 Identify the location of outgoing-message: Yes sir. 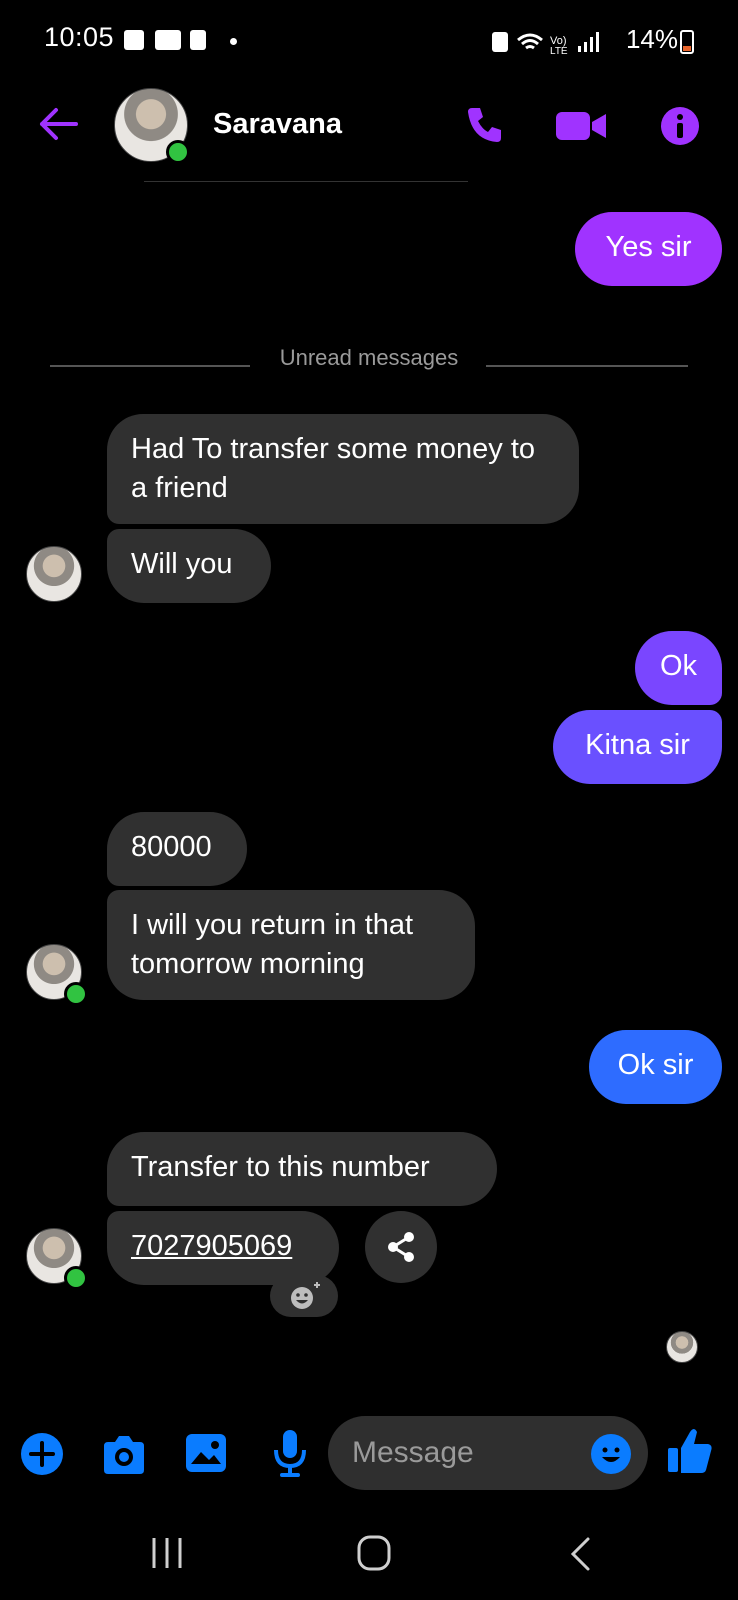
(648, 249).